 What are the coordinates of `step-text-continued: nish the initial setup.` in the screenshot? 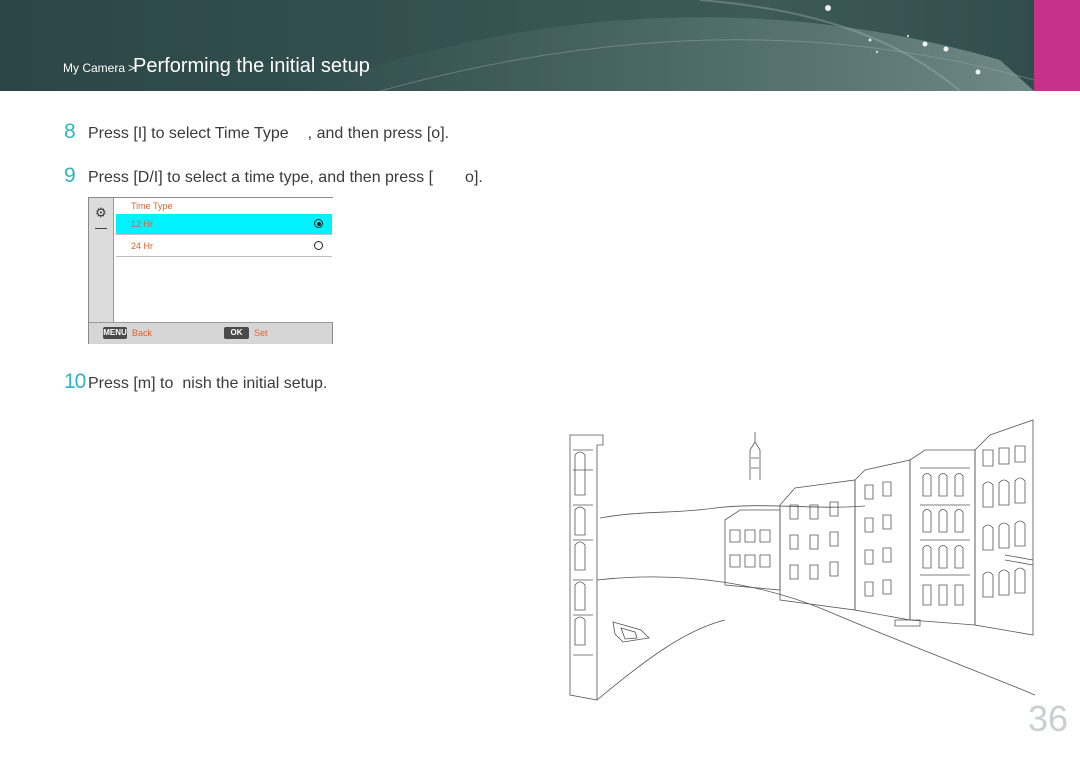 It's located at (255, 383).